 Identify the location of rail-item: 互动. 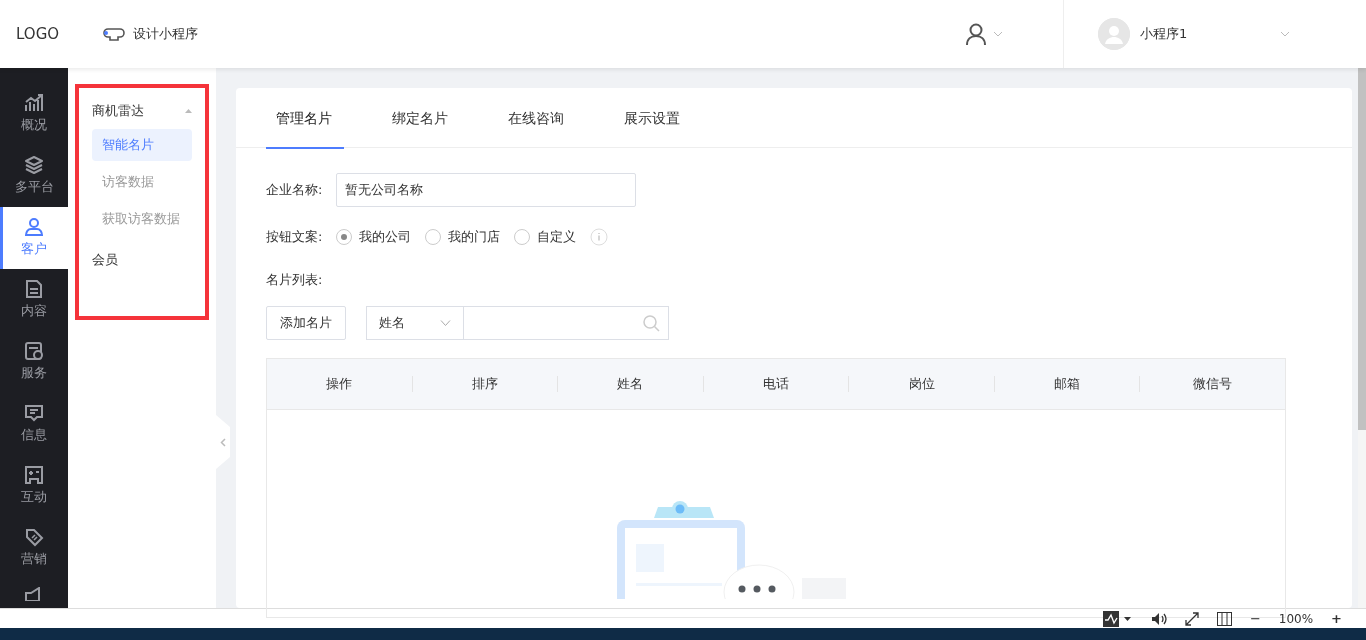
(34, 486).